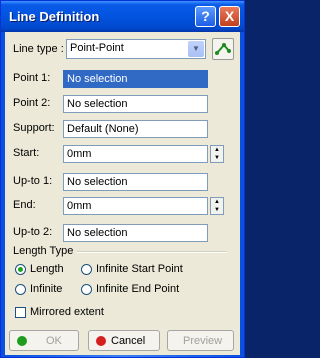  Describe the element at coordinates (22, 341) in the screenshot. I see `ok-icon` at that location.